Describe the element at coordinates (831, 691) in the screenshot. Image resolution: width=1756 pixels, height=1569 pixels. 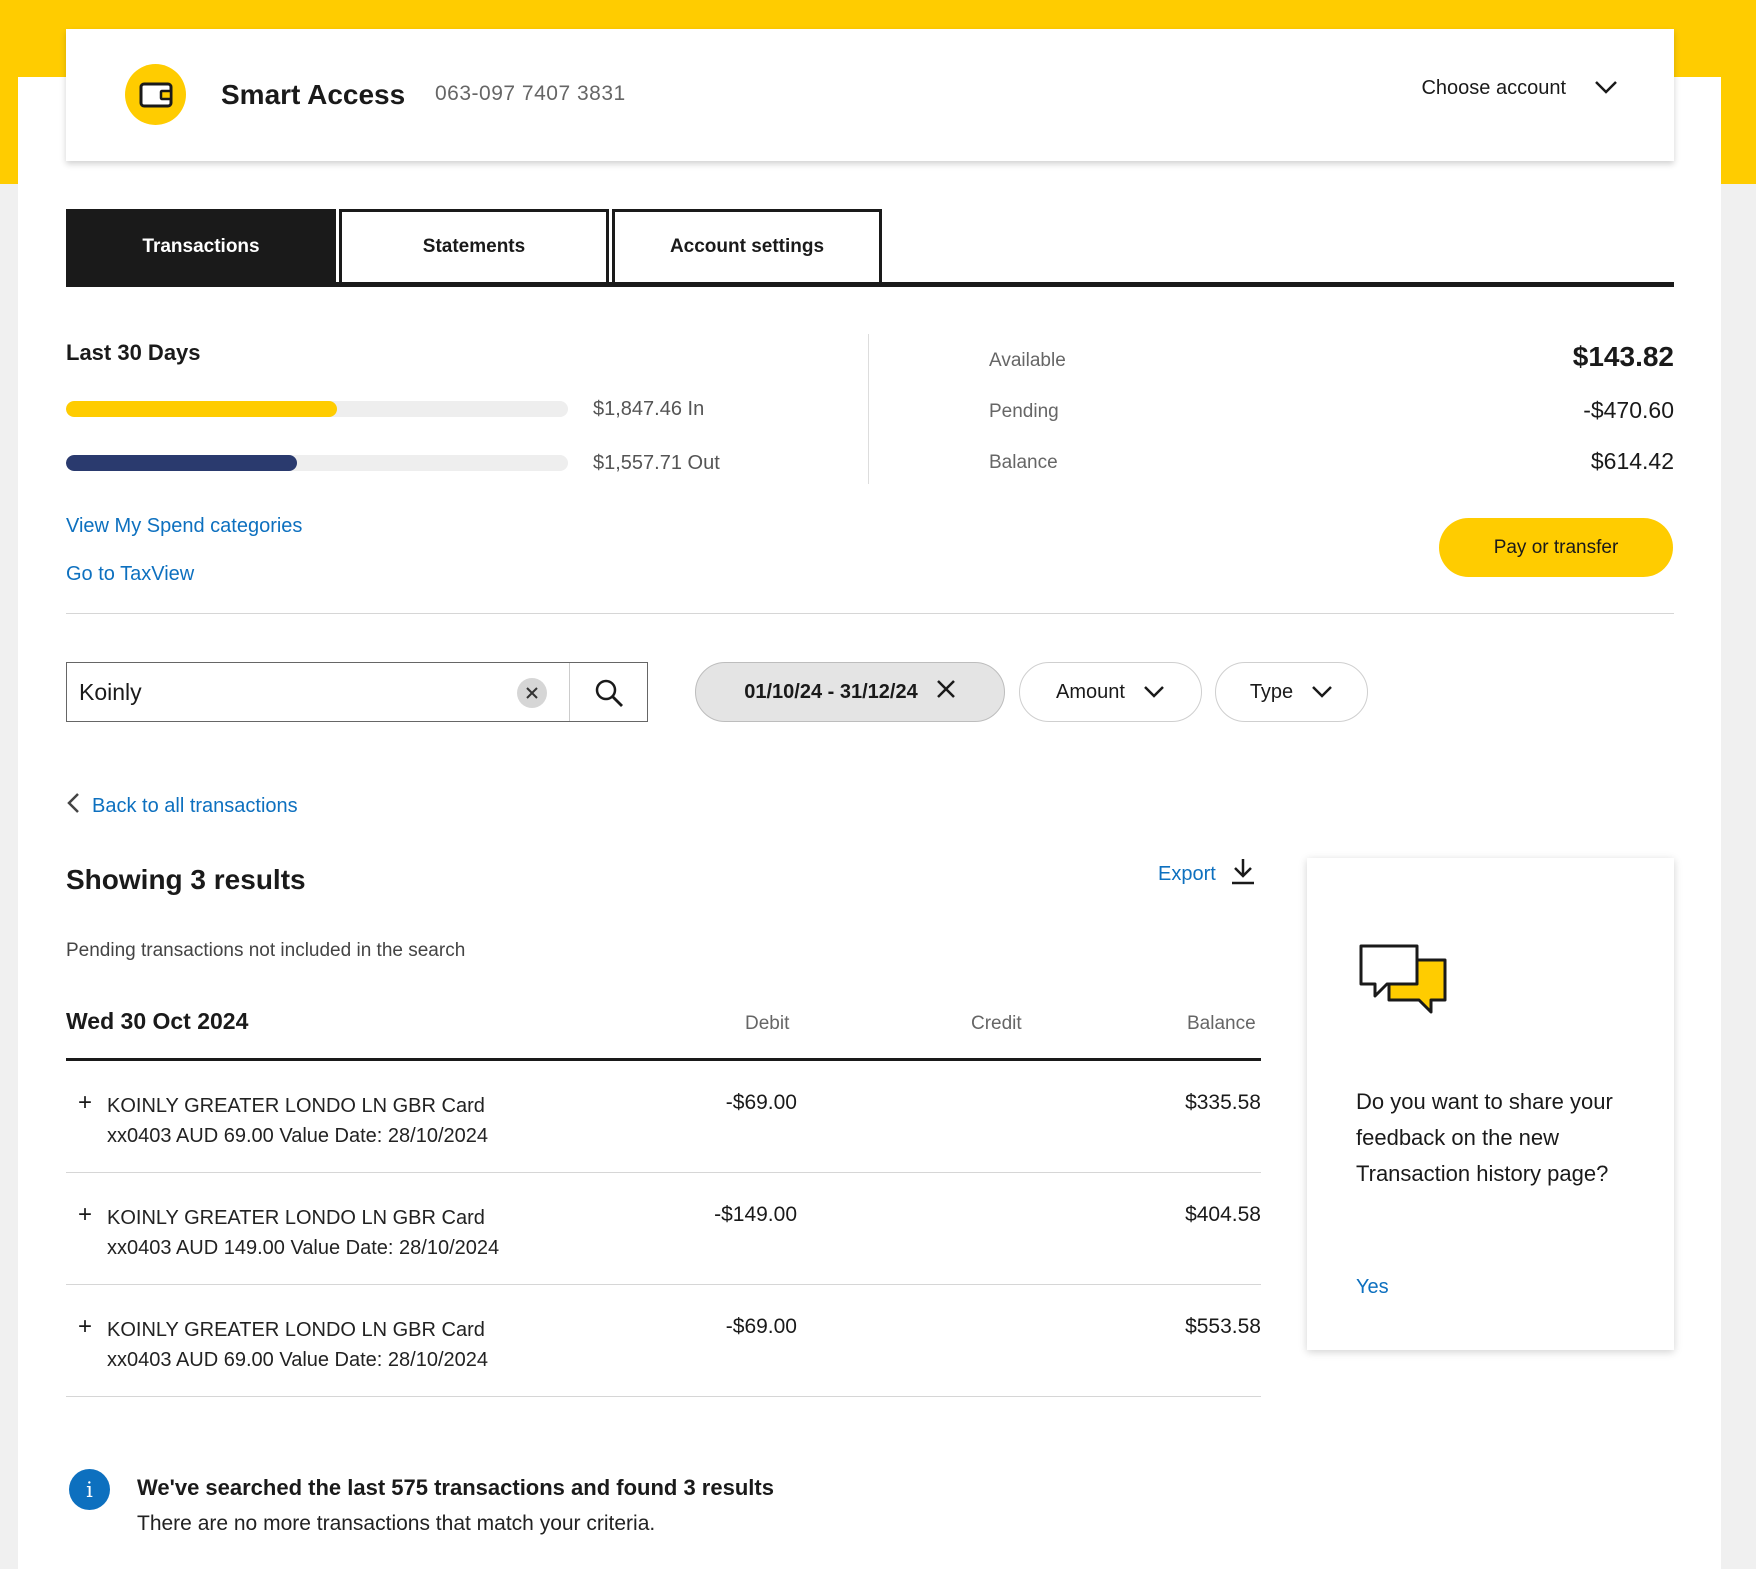
I see `date-range-label: 01/10/24 - 31/12/24` at that location.